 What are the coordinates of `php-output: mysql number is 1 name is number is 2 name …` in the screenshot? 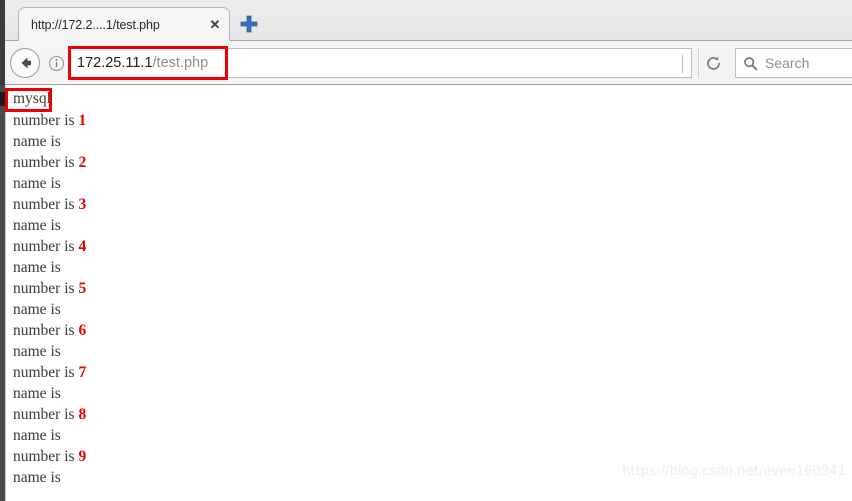 It's located at (49, 288).